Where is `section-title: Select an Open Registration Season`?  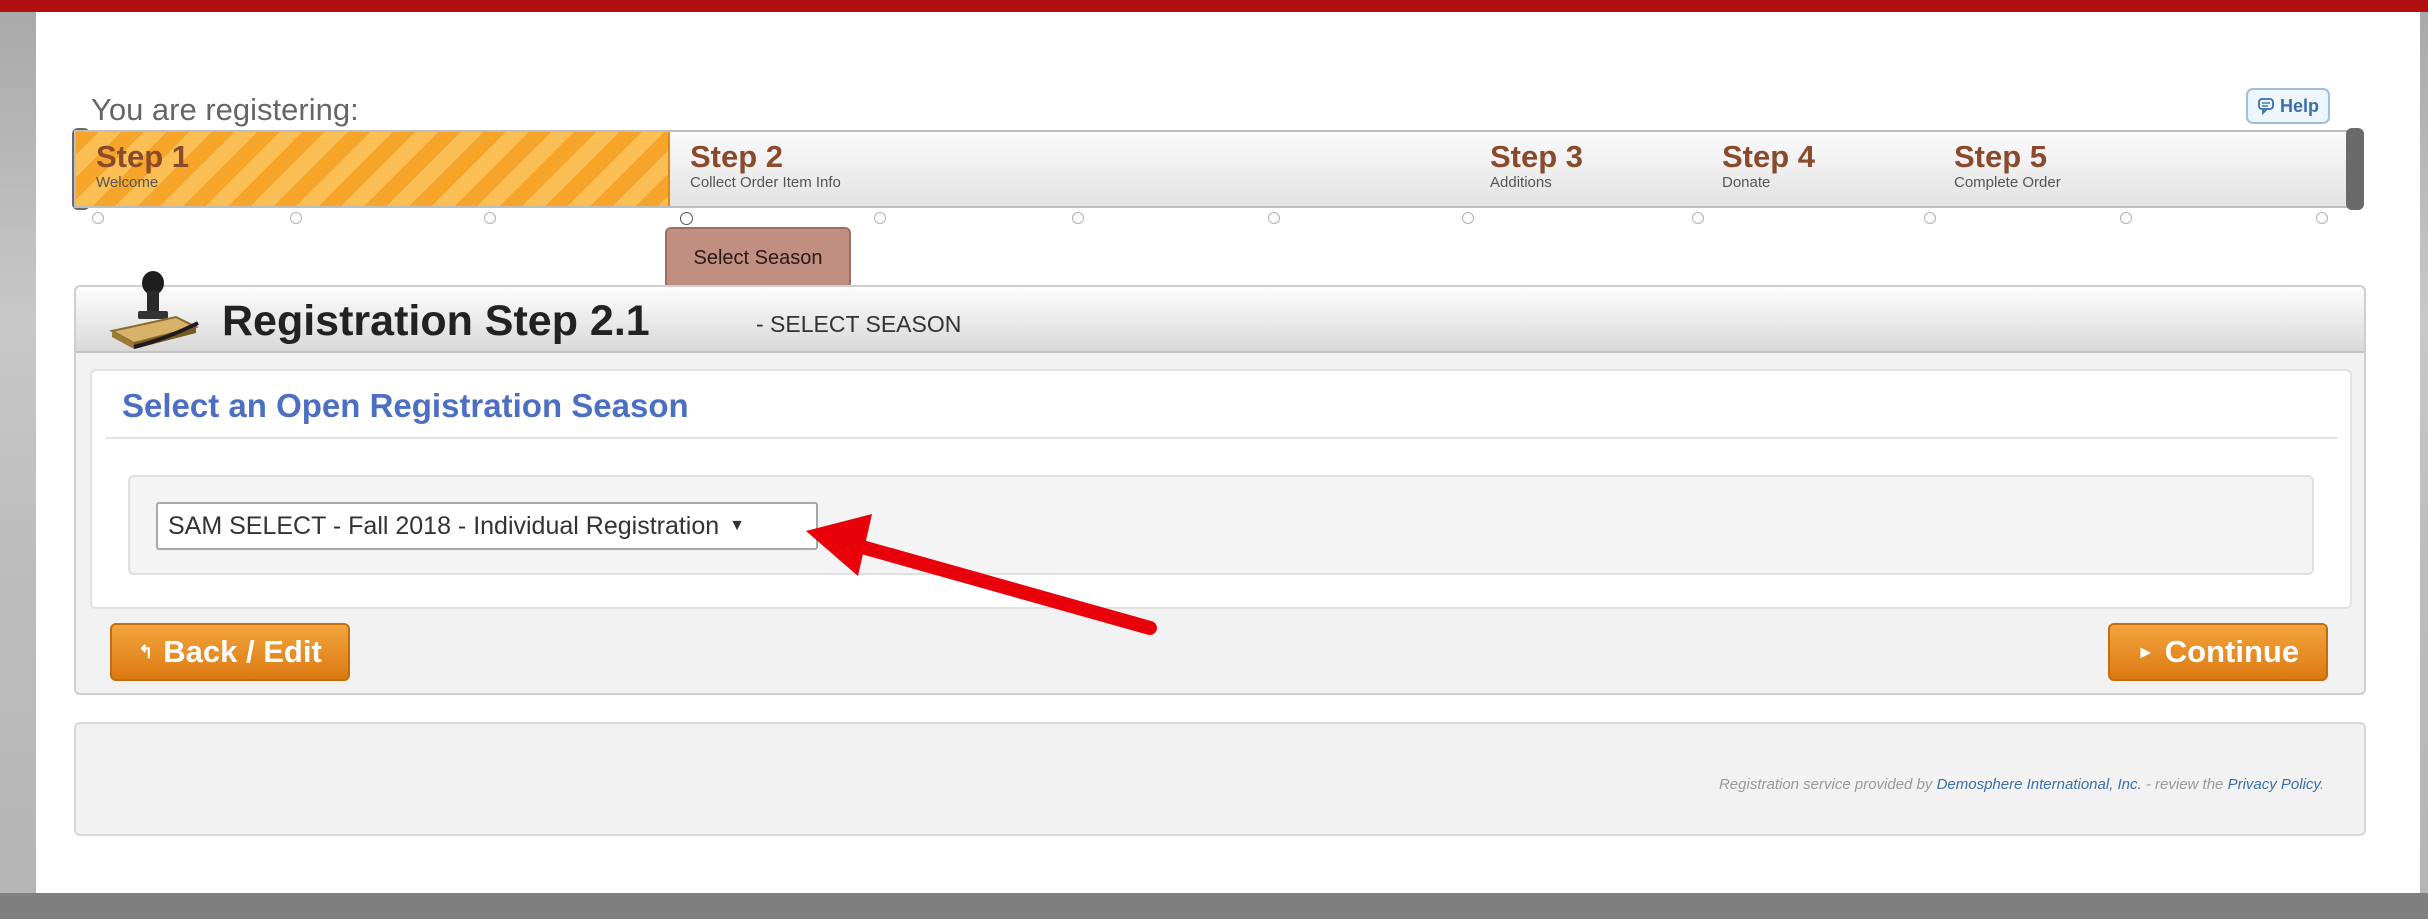 section-title: Select an Open Registration Season is located at coordinates (405, 405).